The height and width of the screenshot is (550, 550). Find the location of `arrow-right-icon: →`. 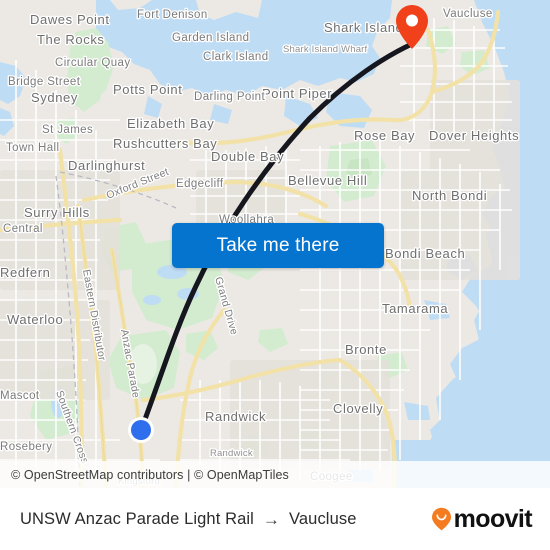

arrow-right-icon: → is located at coordinates (271, 519).